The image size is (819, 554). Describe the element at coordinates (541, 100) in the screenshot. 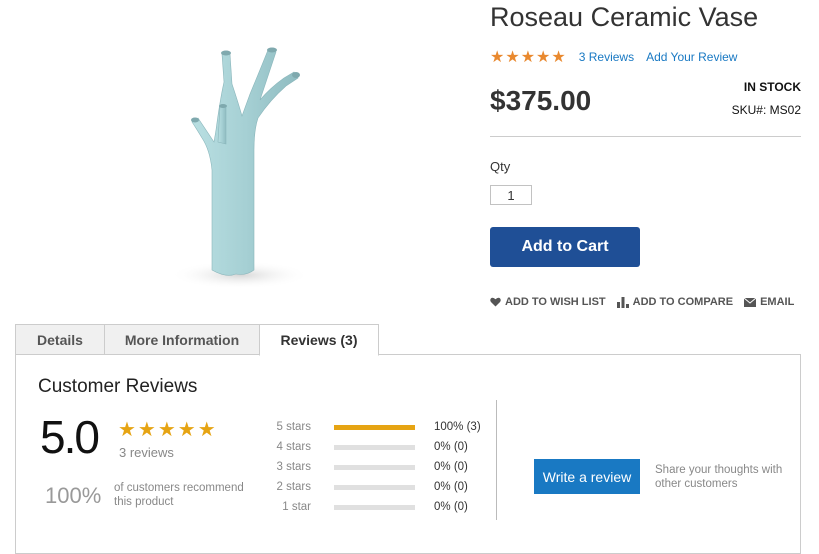

I see `product-price: $375.00` at that location.